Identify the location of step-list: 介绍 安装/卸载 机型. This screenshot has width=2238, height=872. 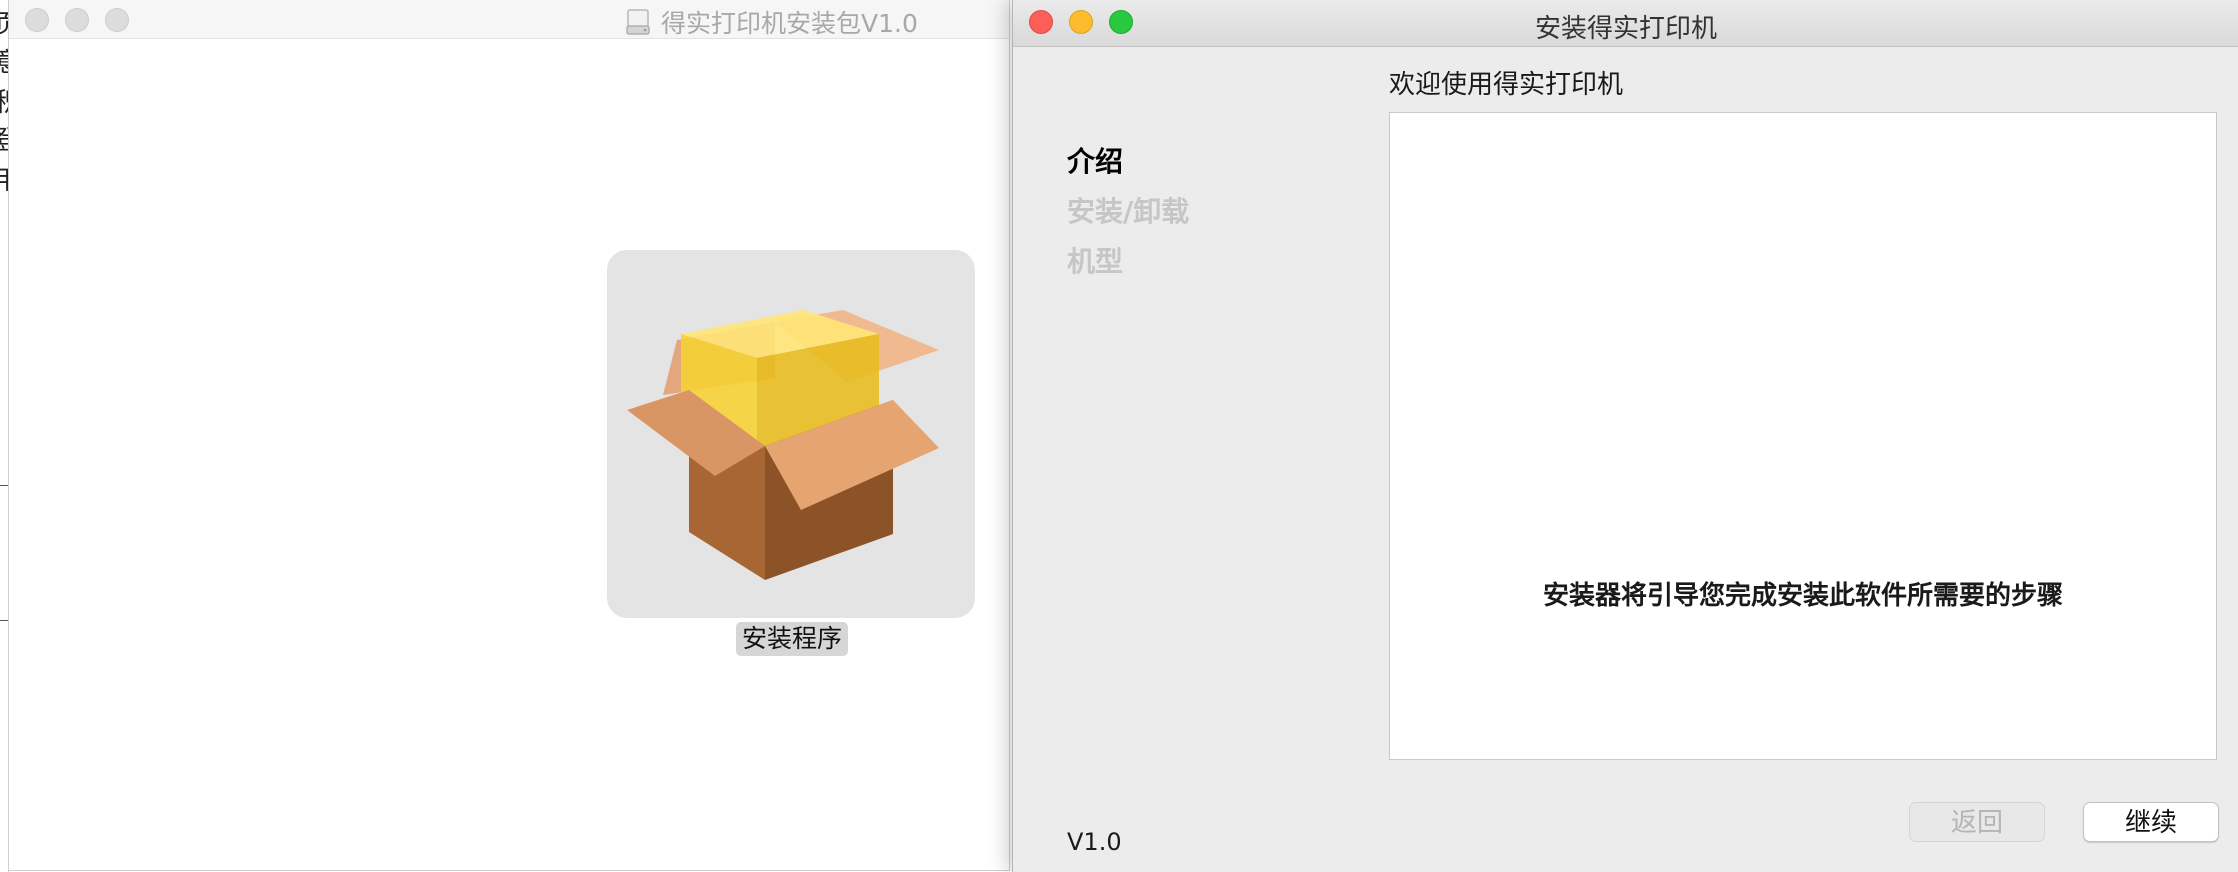
(1128, 217).